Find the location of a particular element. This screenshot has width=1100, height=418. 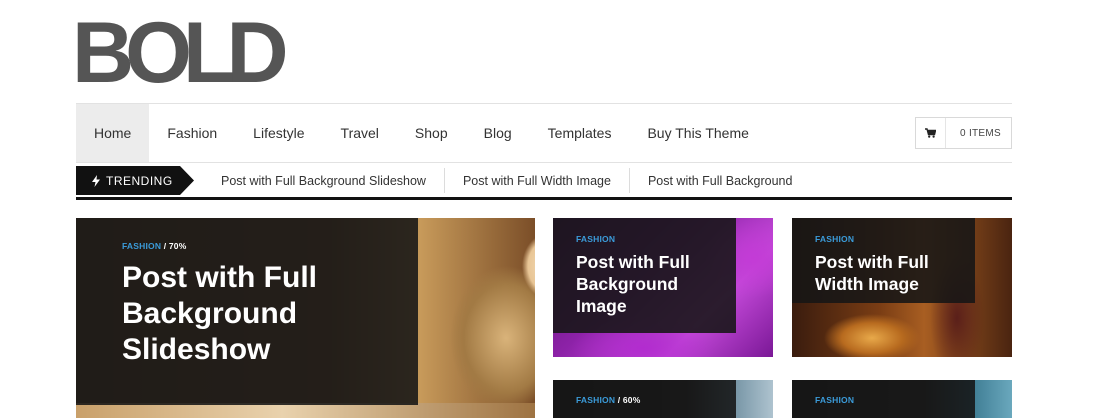

post-meta: FASHION / 60% is located at coordinates (608, 400).